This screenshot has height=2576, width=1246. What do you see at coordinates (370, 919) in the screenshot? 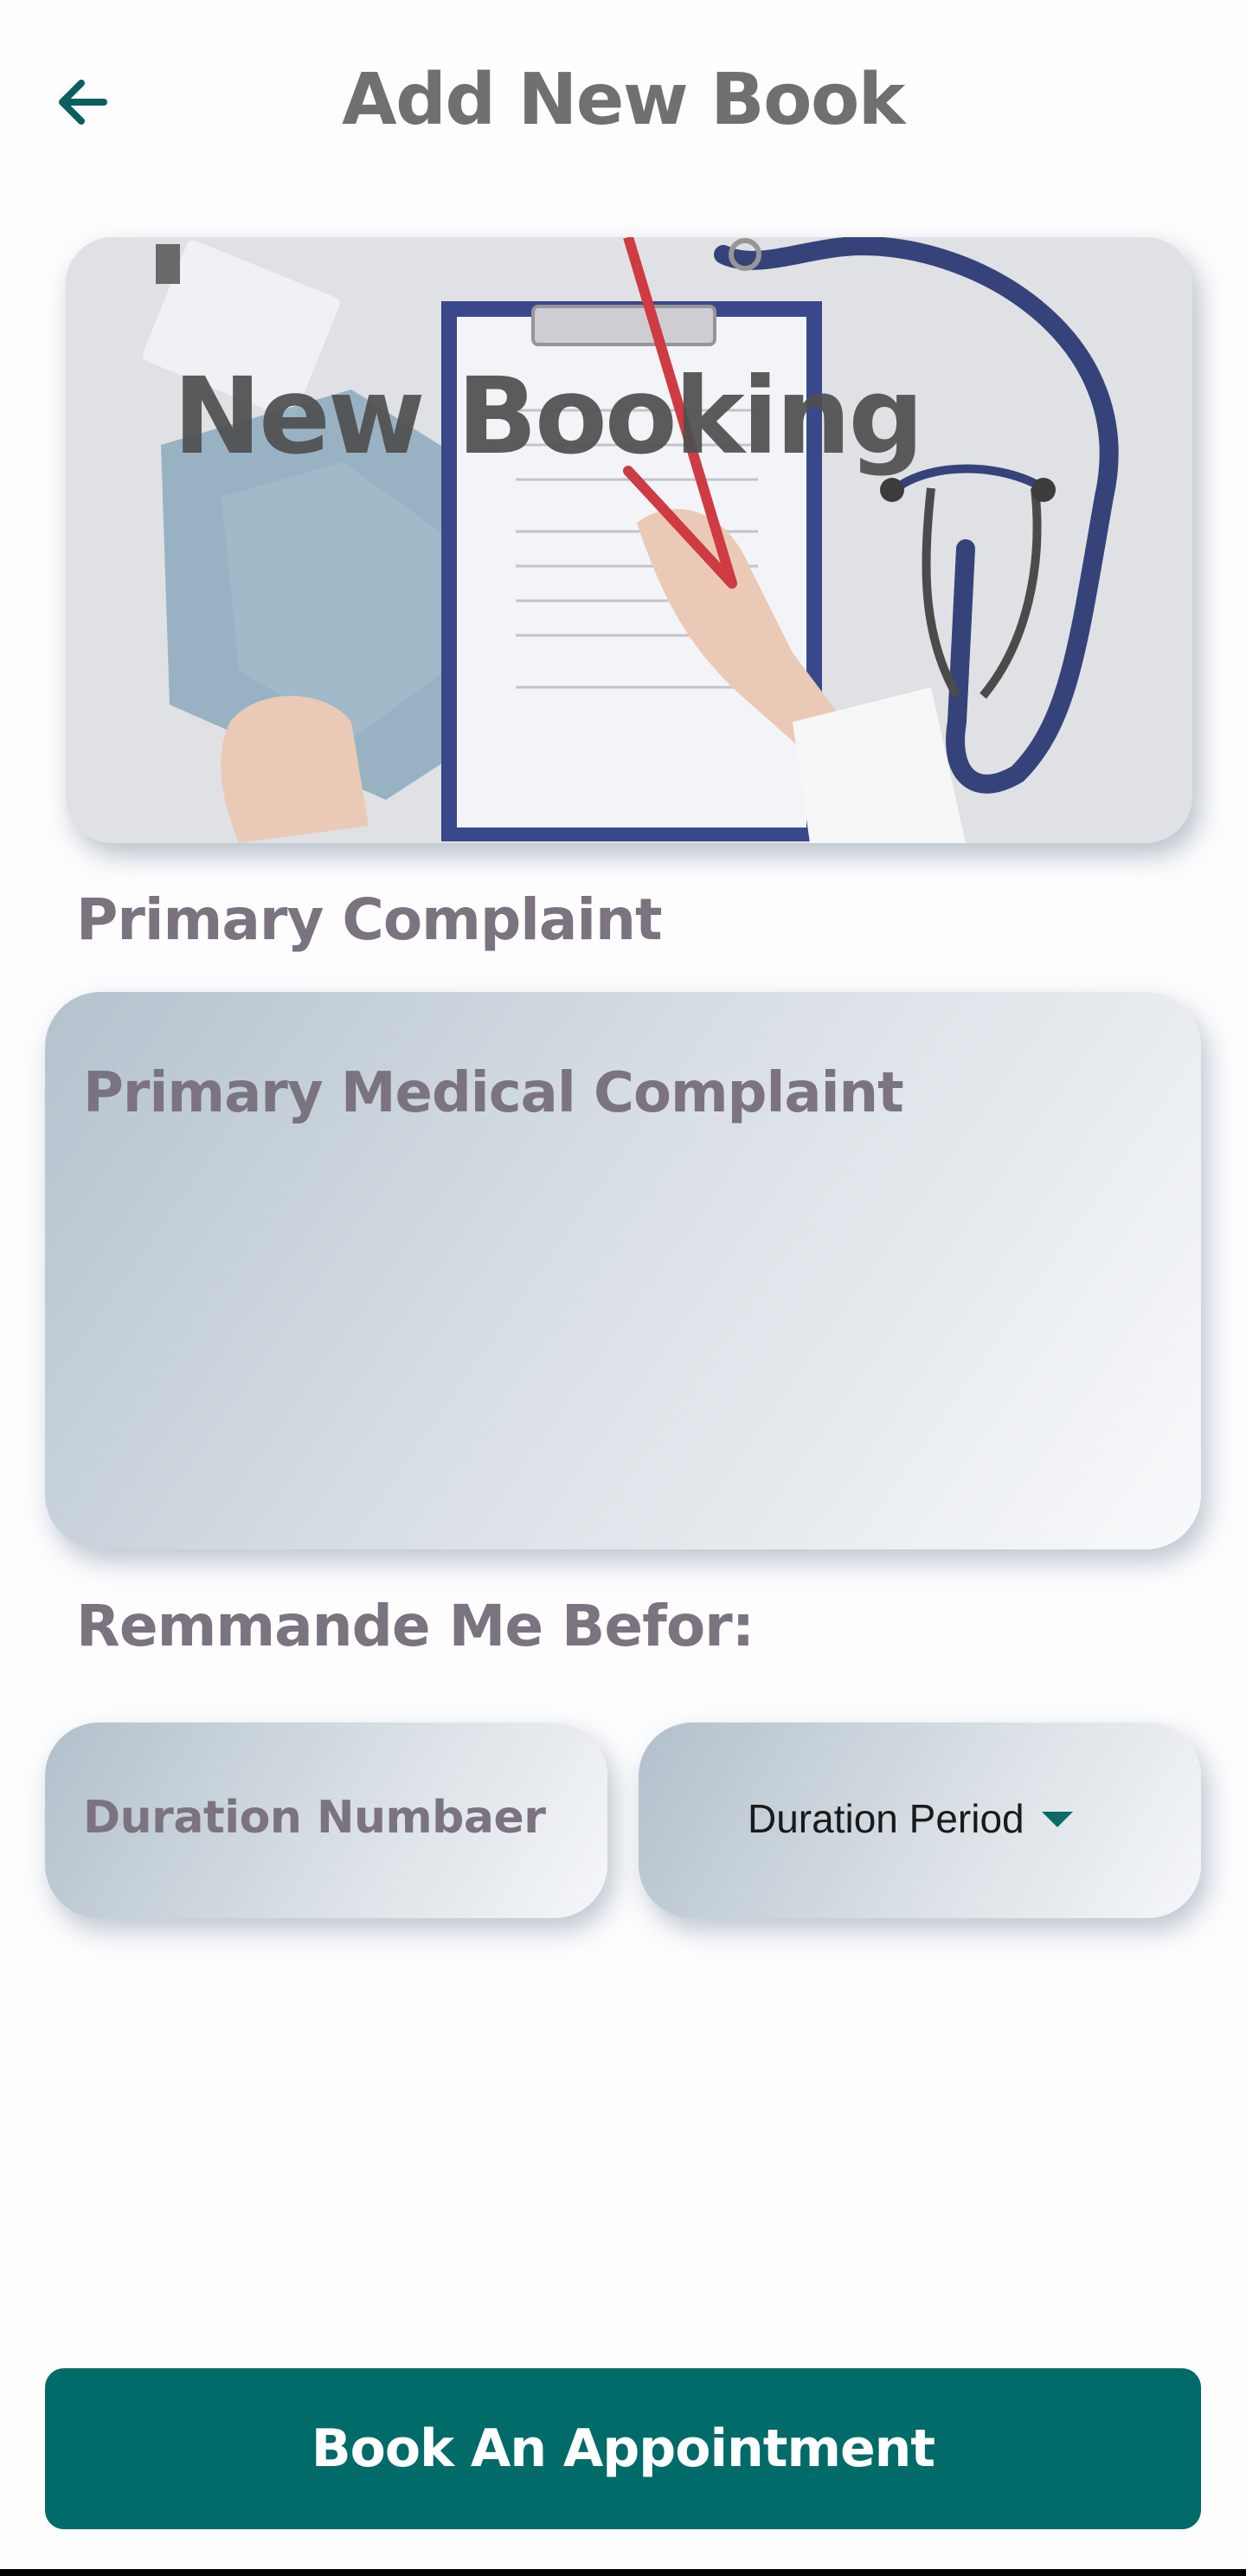
I see `primary-complaint-label: Primary Complaint` at bounding box center [370, 919].